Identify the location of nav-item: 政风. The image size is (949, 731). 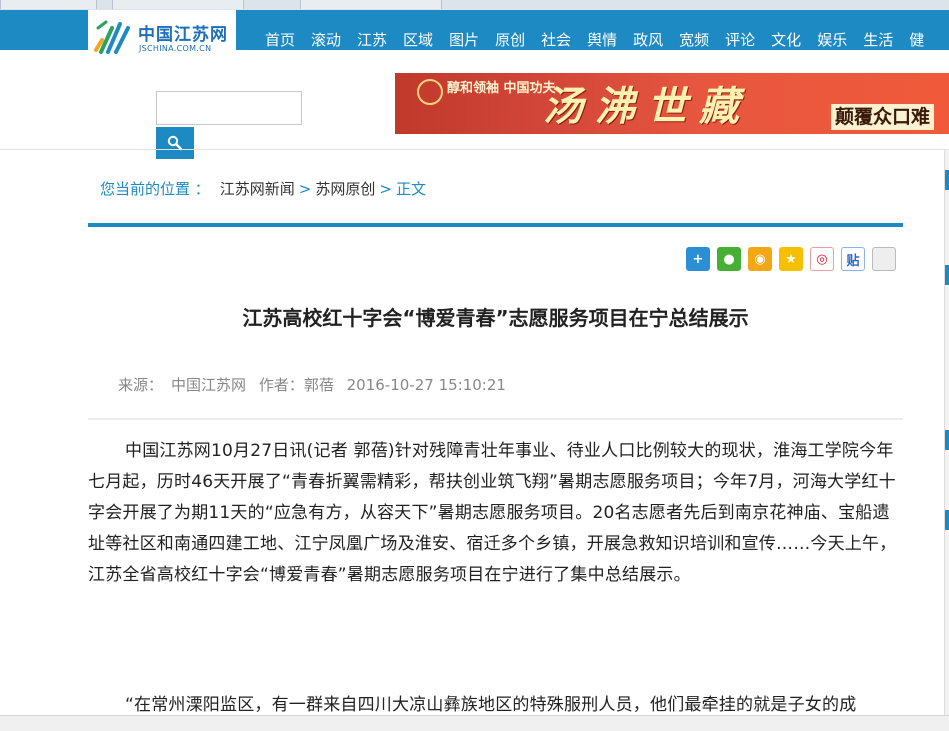
(648, 40).